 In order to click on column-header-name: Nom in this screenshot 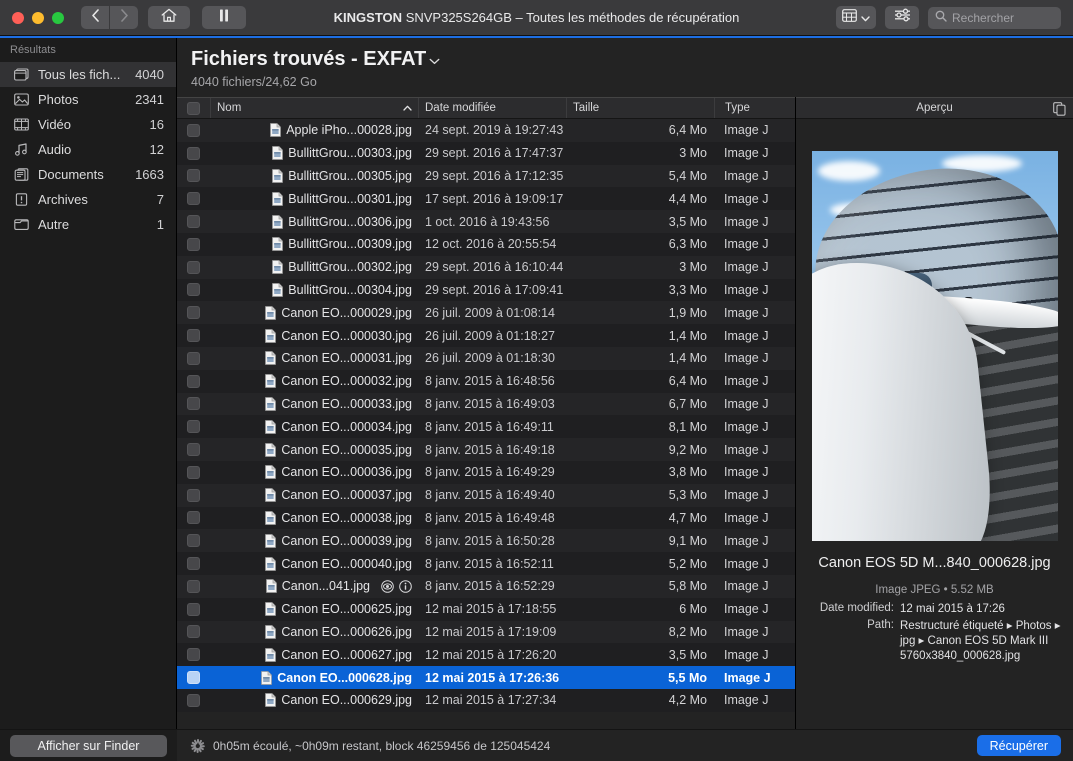, I will do `click(314, 108)`.